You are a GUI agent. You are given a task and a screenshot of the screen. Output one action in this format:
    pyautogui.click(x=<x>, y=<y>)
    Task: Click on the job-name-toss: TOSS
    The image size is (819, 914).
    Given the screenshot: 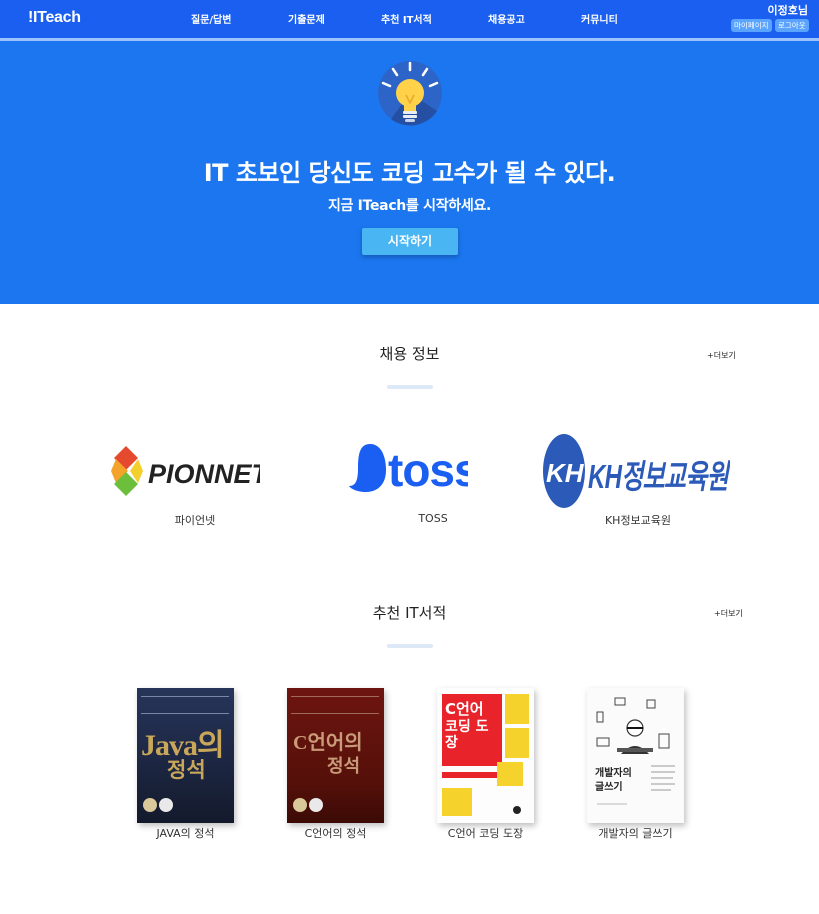 What is the action you would take?
    pyautogui.click(x=433, y=518)
    